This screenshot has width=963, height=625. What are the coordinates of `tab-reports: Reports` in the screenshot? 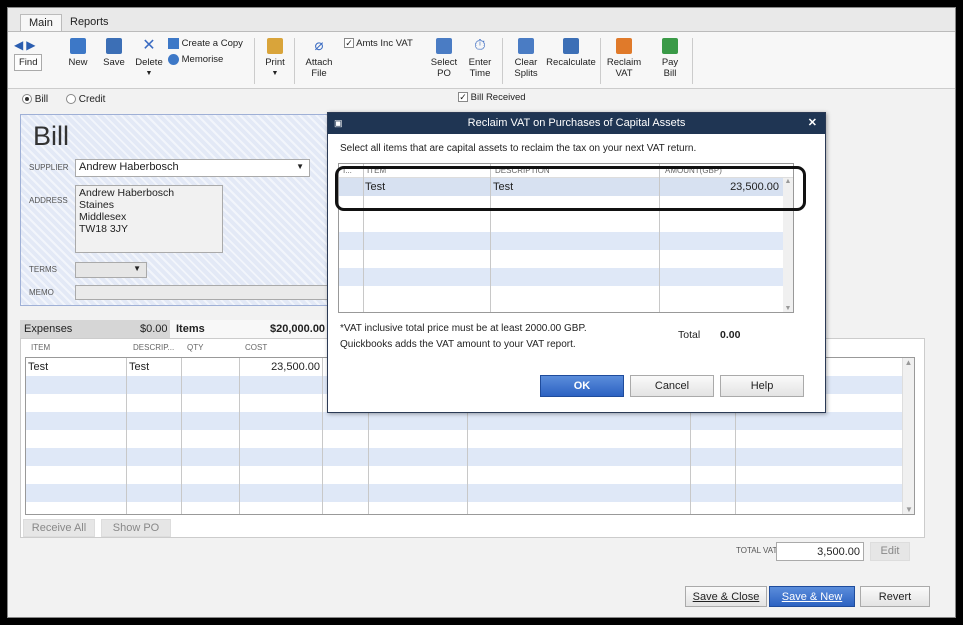 It's located at (89, 23).